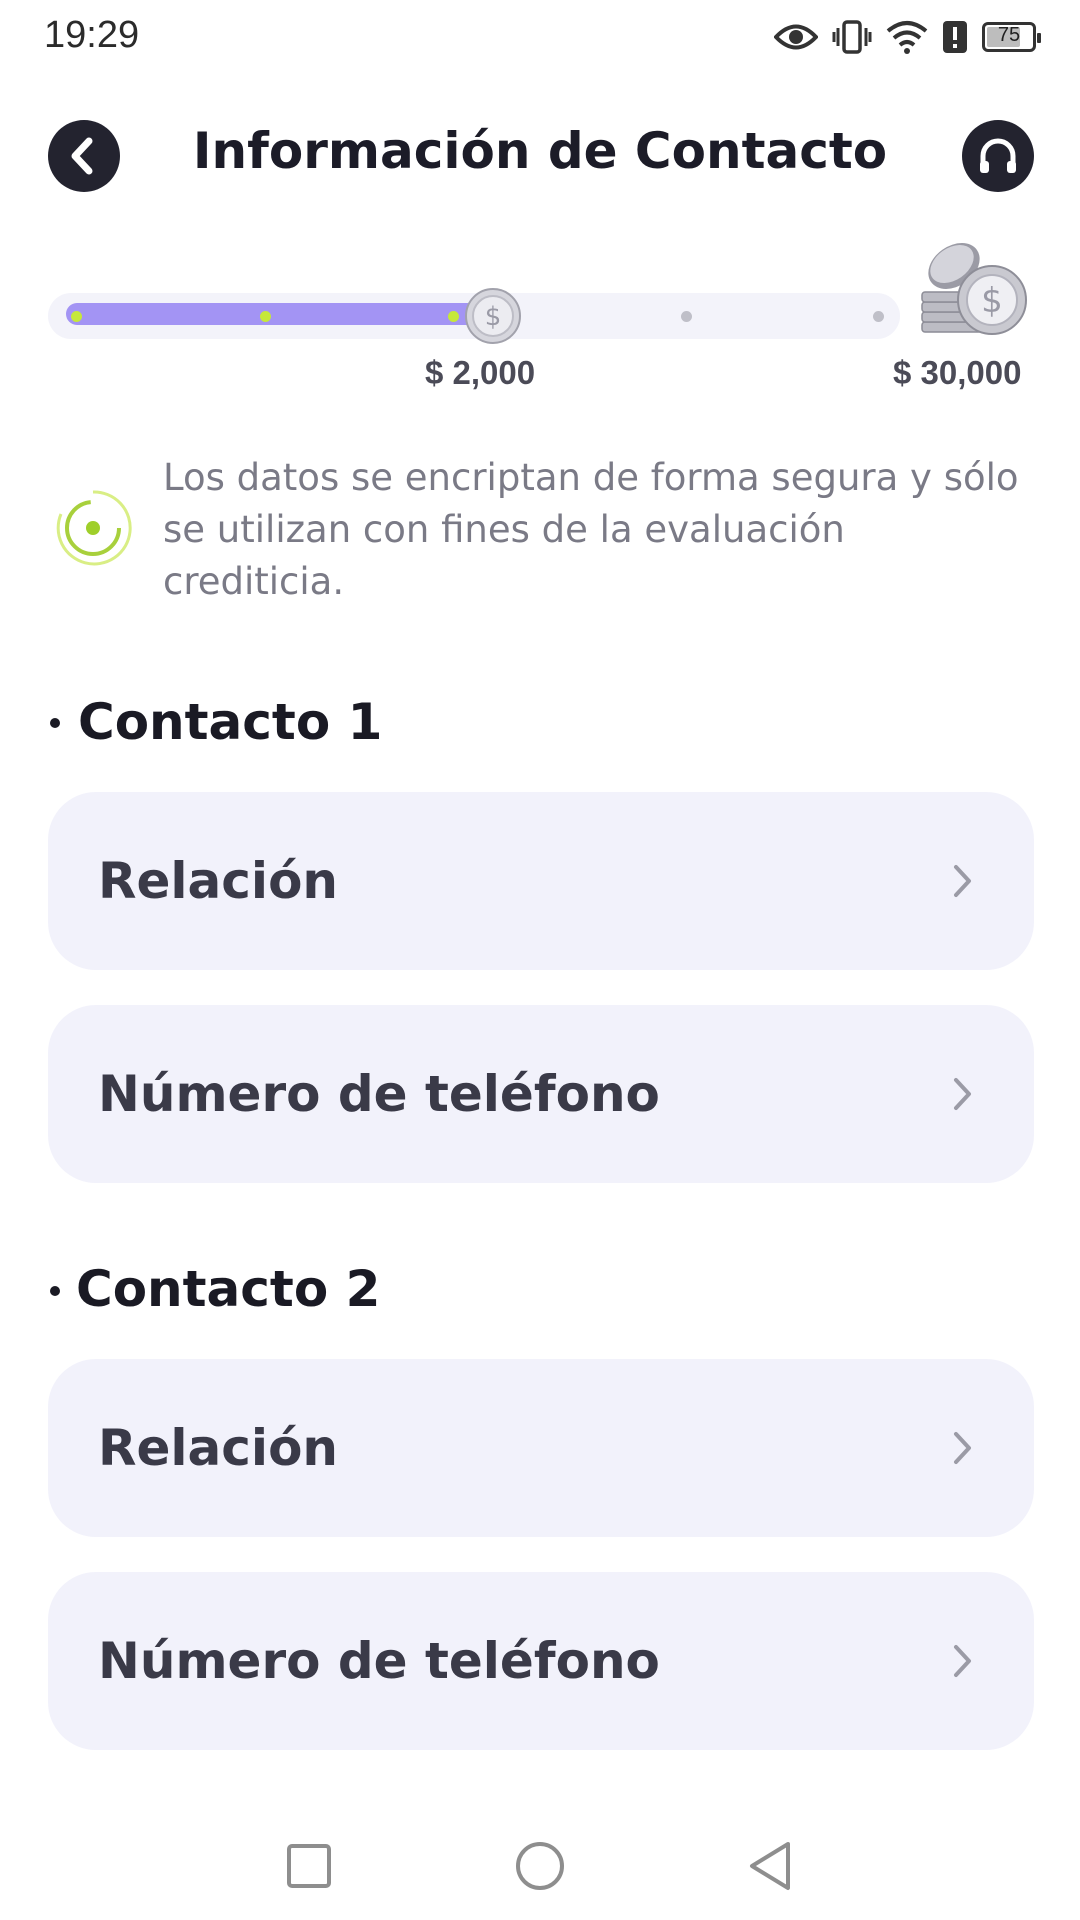 This screenshot has height=1920, width=1080. What do you see at coordinates (796, 37) in the screenshot?
I see `eye-icon` at bounding box center [796, 37].